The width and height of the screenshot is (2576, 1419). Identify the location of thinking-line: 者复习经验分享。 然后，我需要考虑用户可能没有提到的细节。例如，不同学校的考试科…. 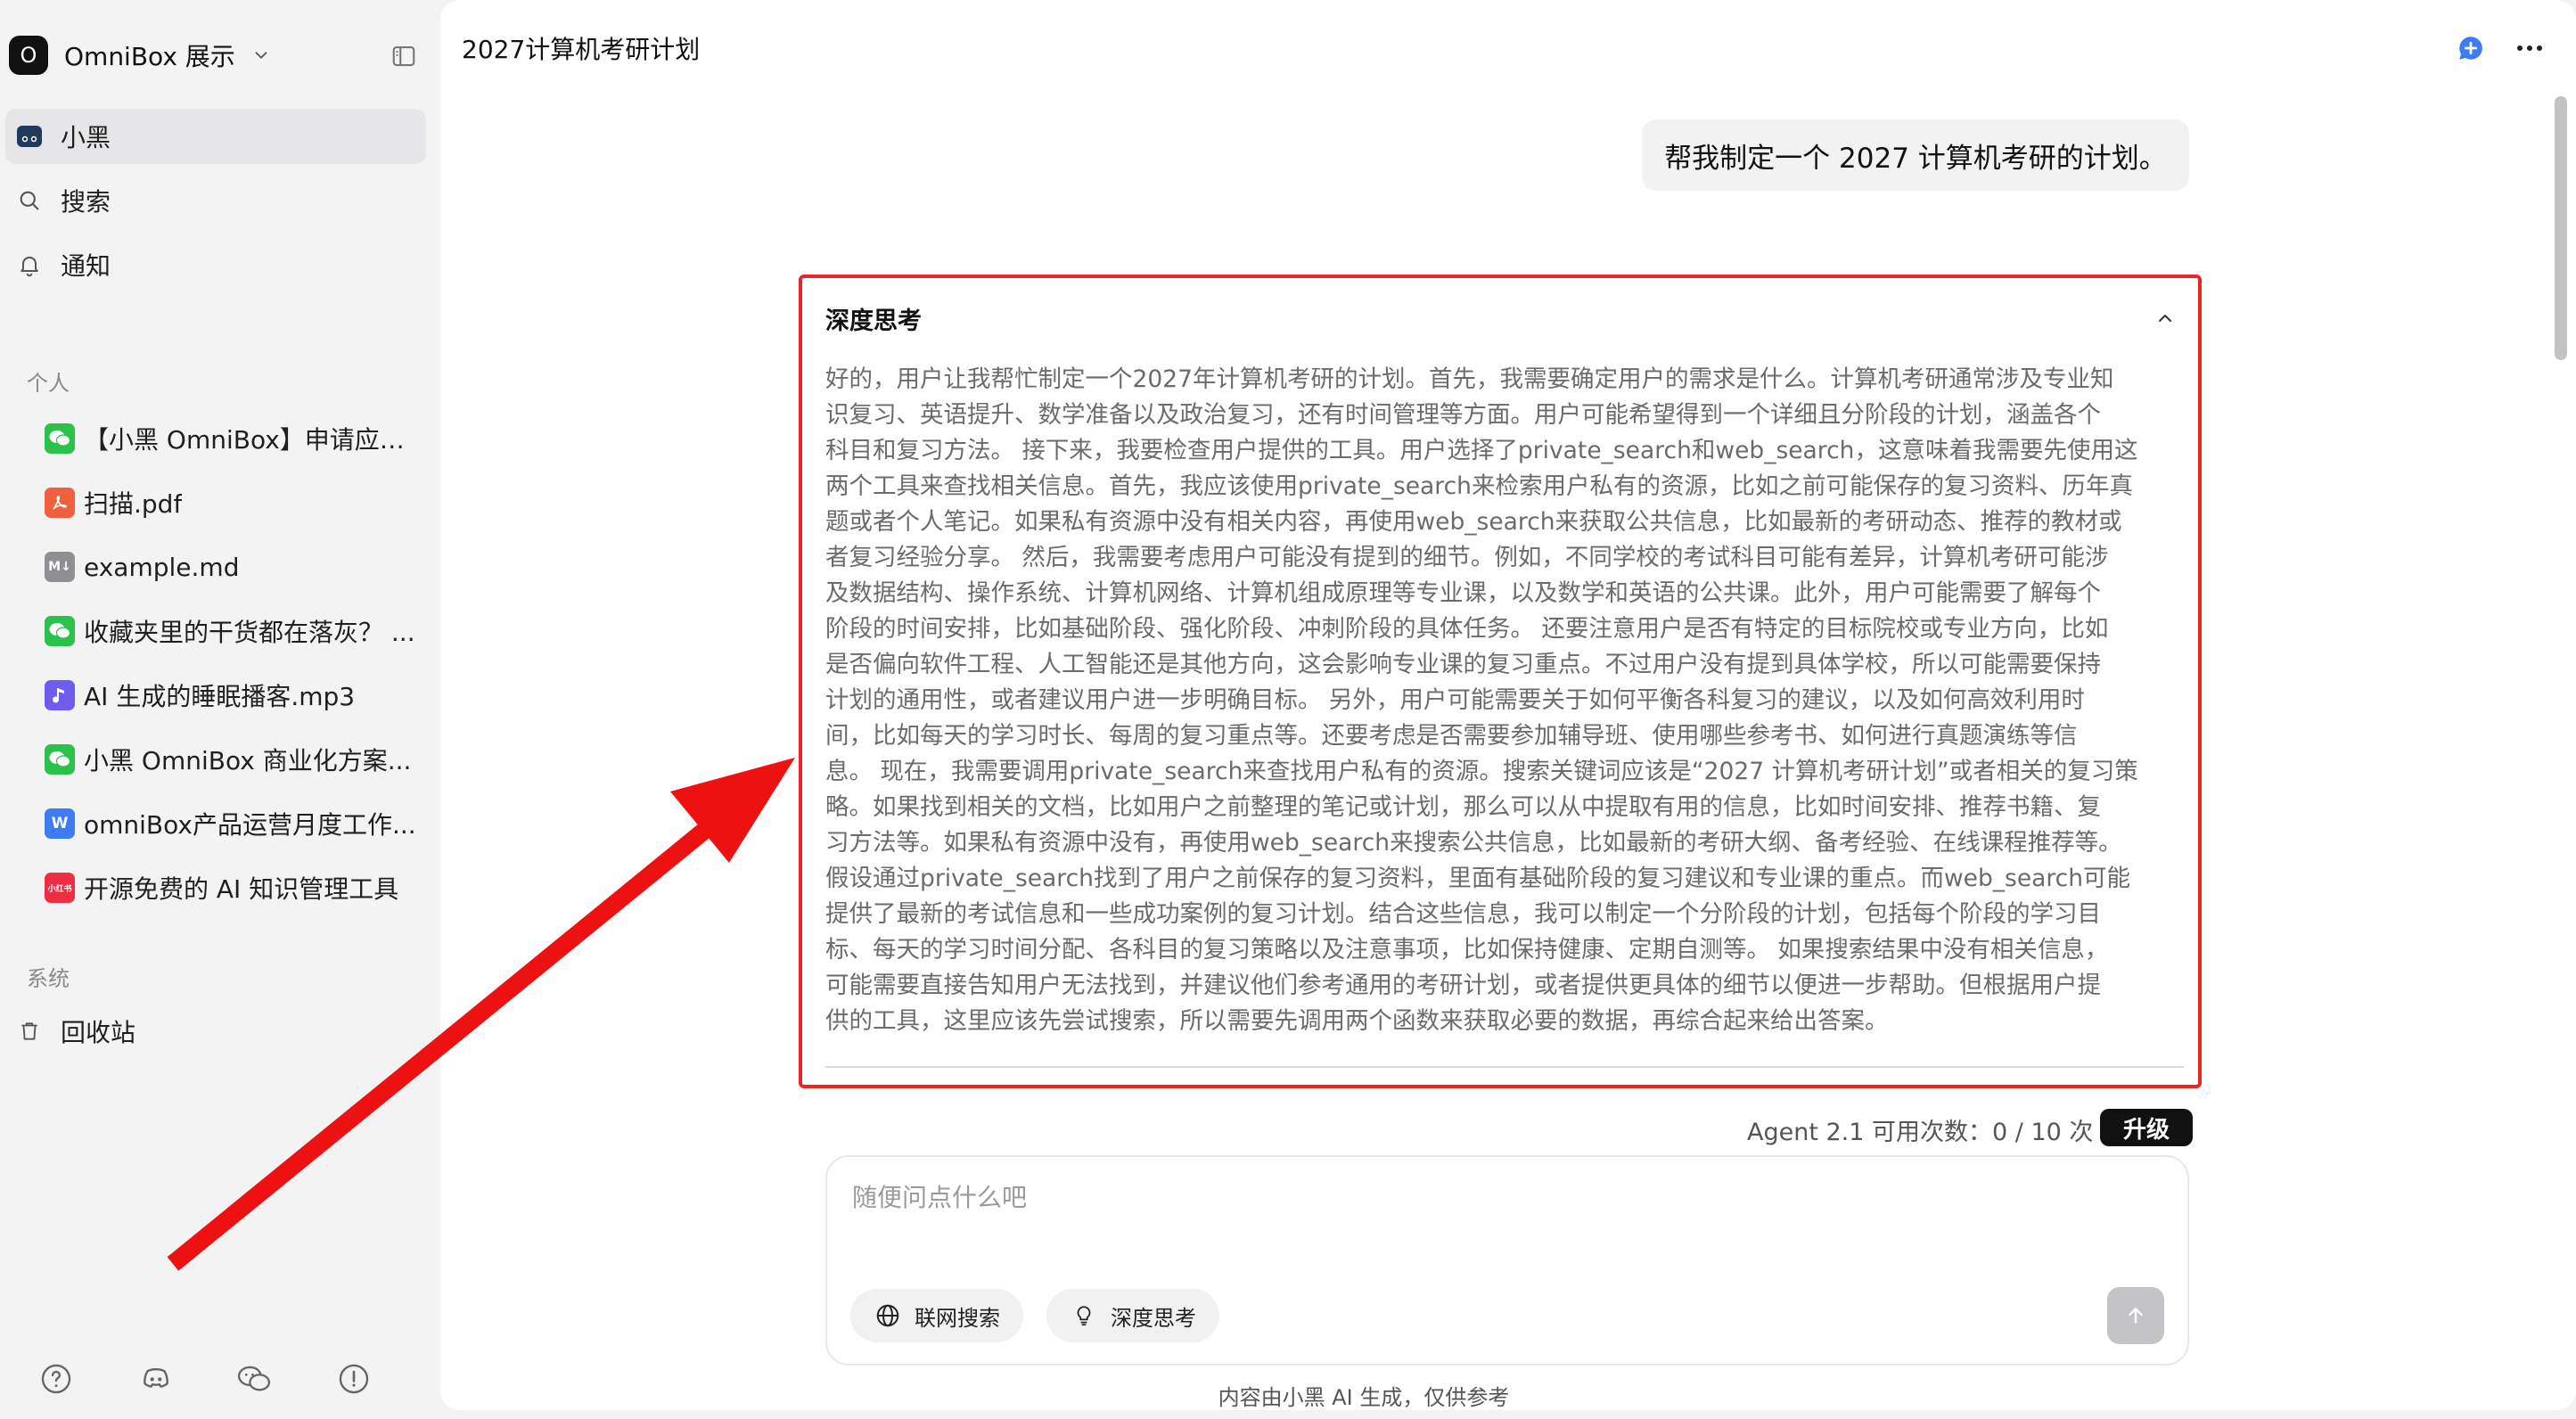
(1467, 557).